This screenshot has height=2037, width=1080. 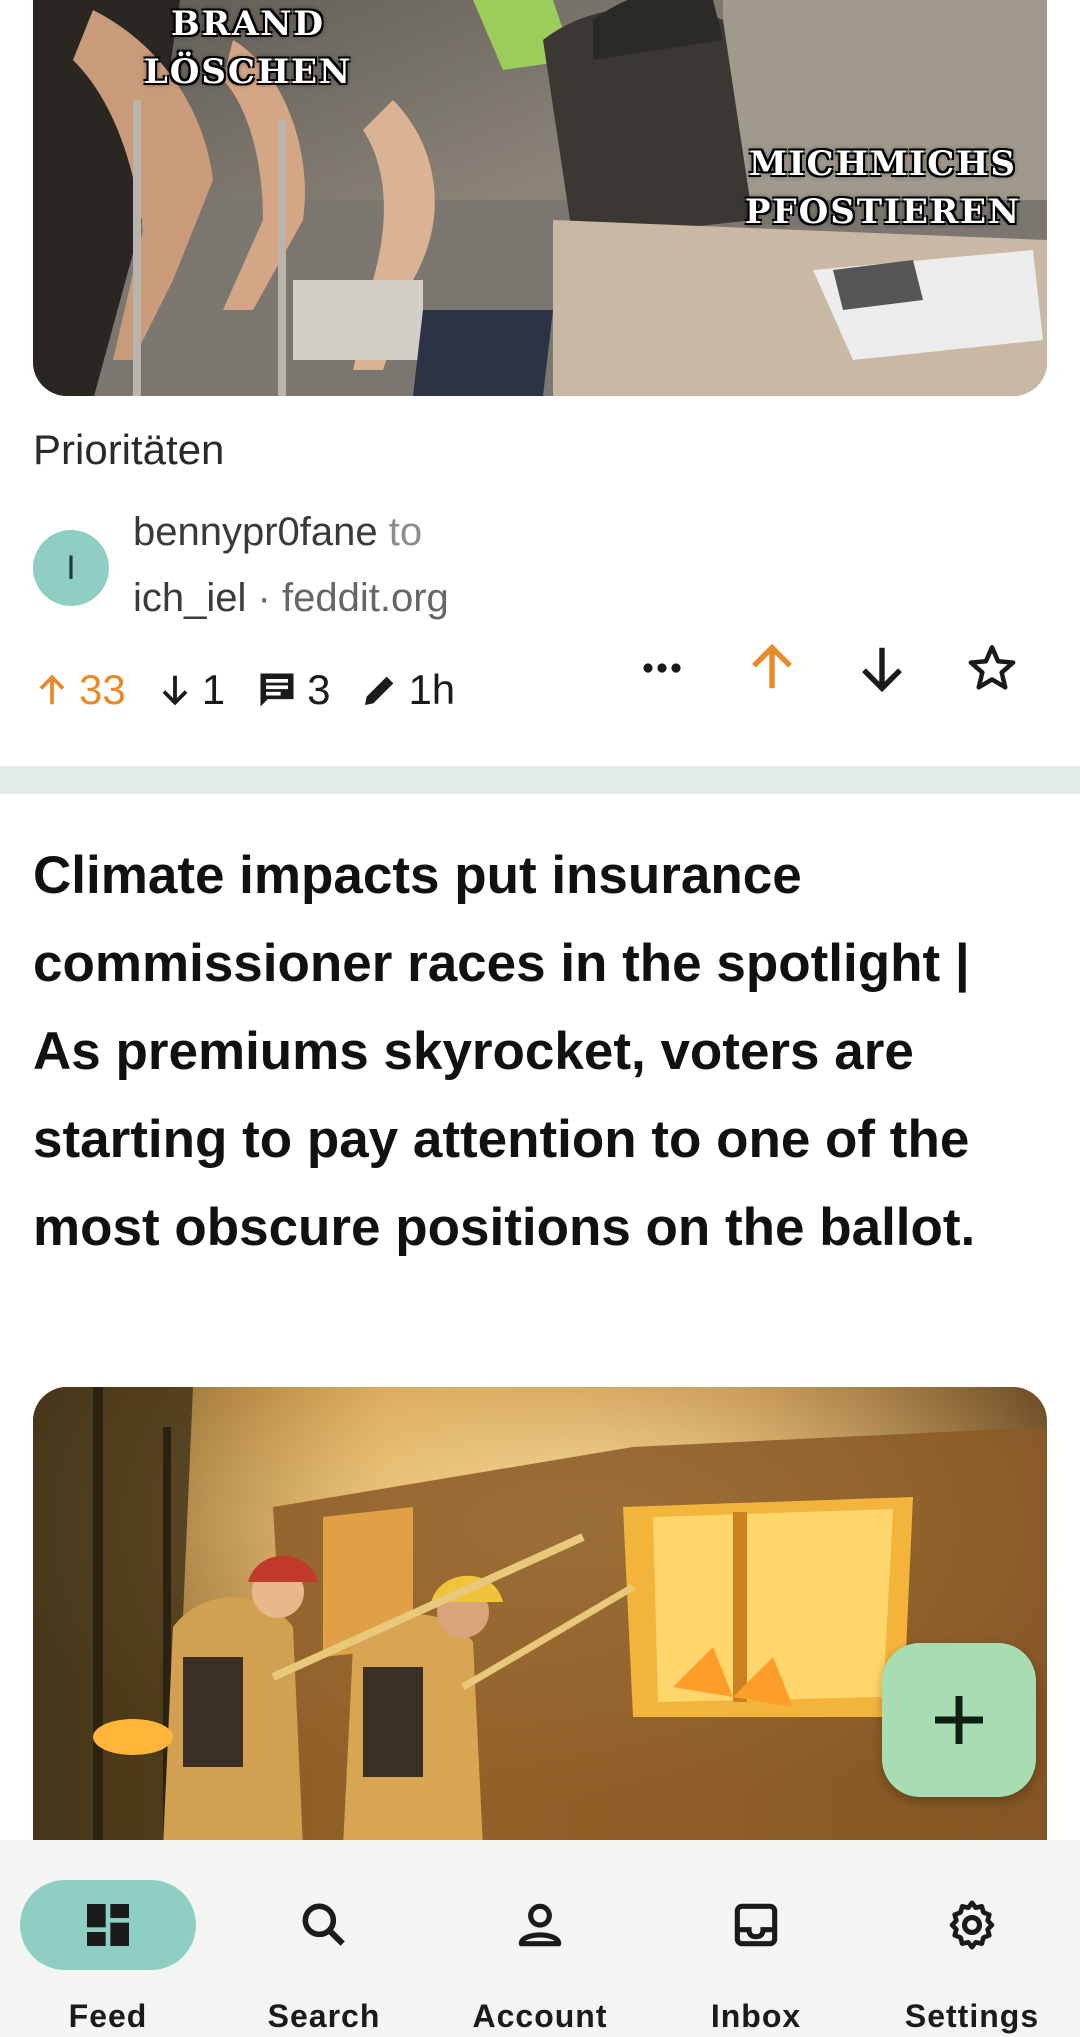 What do you see at coordinates (432, 689) in the screenshot?
I see `post-age-value: 1h` at bounding box center [432, 689].